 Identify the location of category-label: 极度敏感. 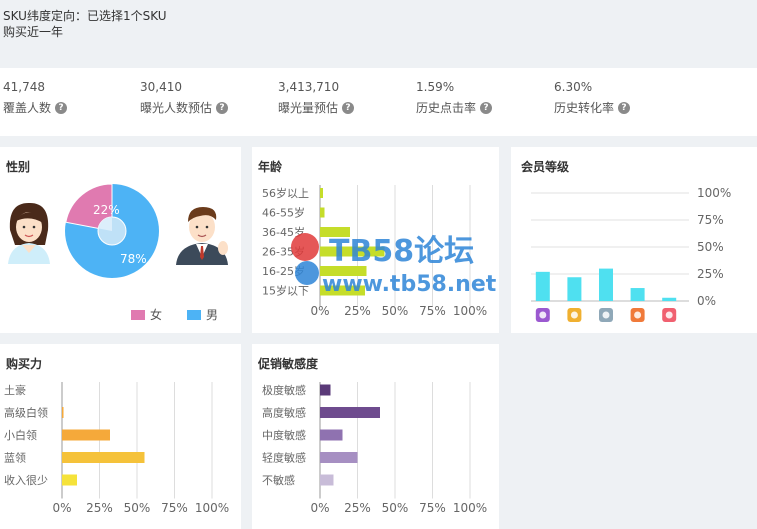
(284, 390).